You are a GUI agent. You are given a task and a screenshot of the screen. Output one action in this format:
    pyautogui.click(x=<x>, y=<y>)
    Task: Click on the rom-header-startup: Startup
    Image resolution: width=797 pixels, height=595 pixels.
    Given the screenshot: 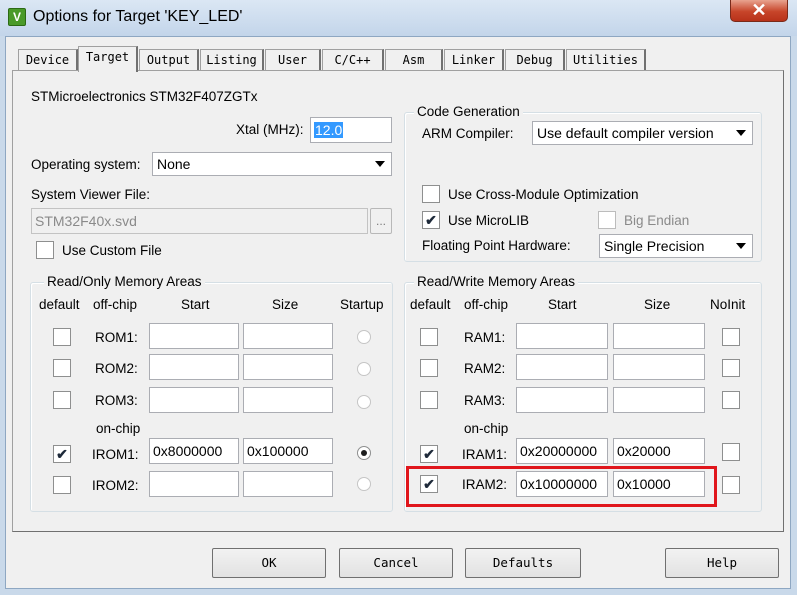 What is the action you would take?
    pyautogui.click(x=362, y=304)
    